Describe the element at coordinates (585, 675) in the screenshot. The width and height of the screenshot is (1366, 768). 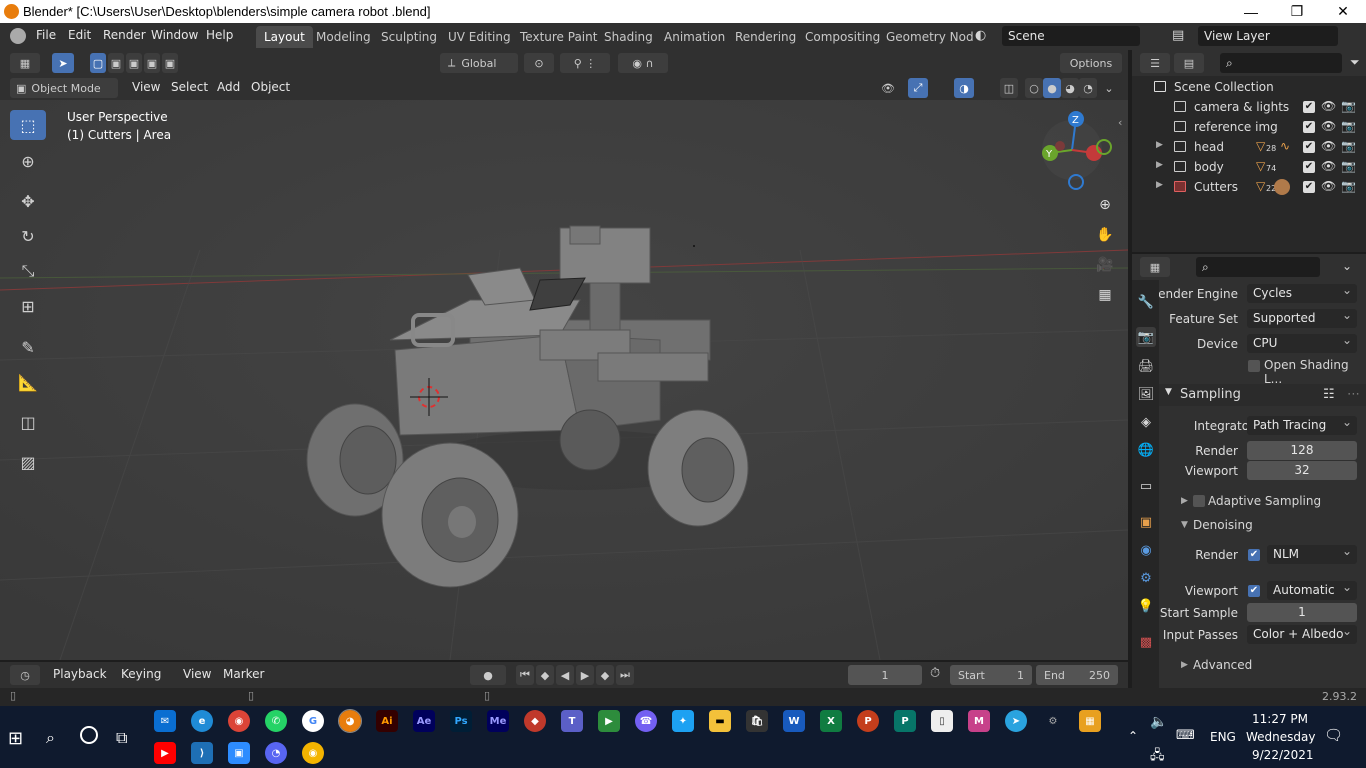
I see `play-icon: ▶` at that location.